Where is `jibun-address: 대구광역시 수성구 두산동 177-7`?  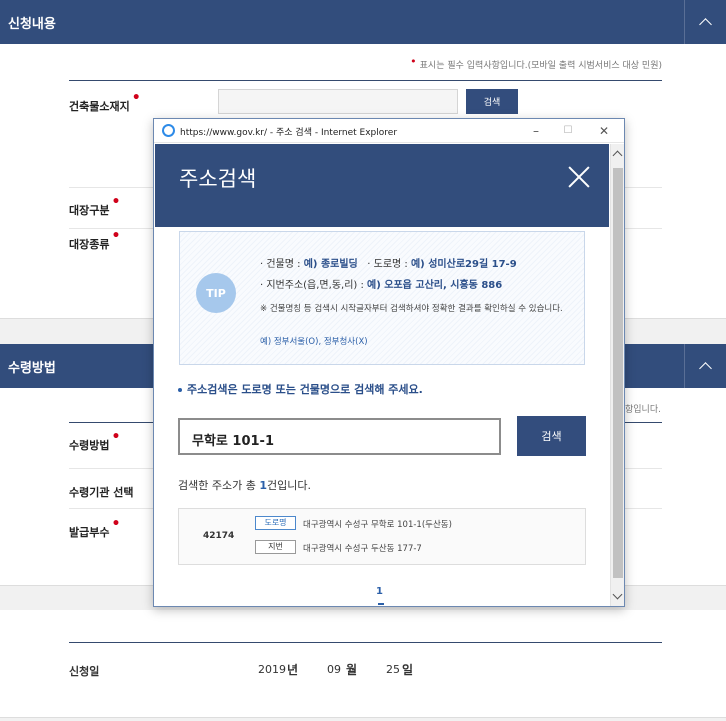
jibun-address: 대구광역시 수성구 두산동 177-7 is located at coordinates (362, 548).